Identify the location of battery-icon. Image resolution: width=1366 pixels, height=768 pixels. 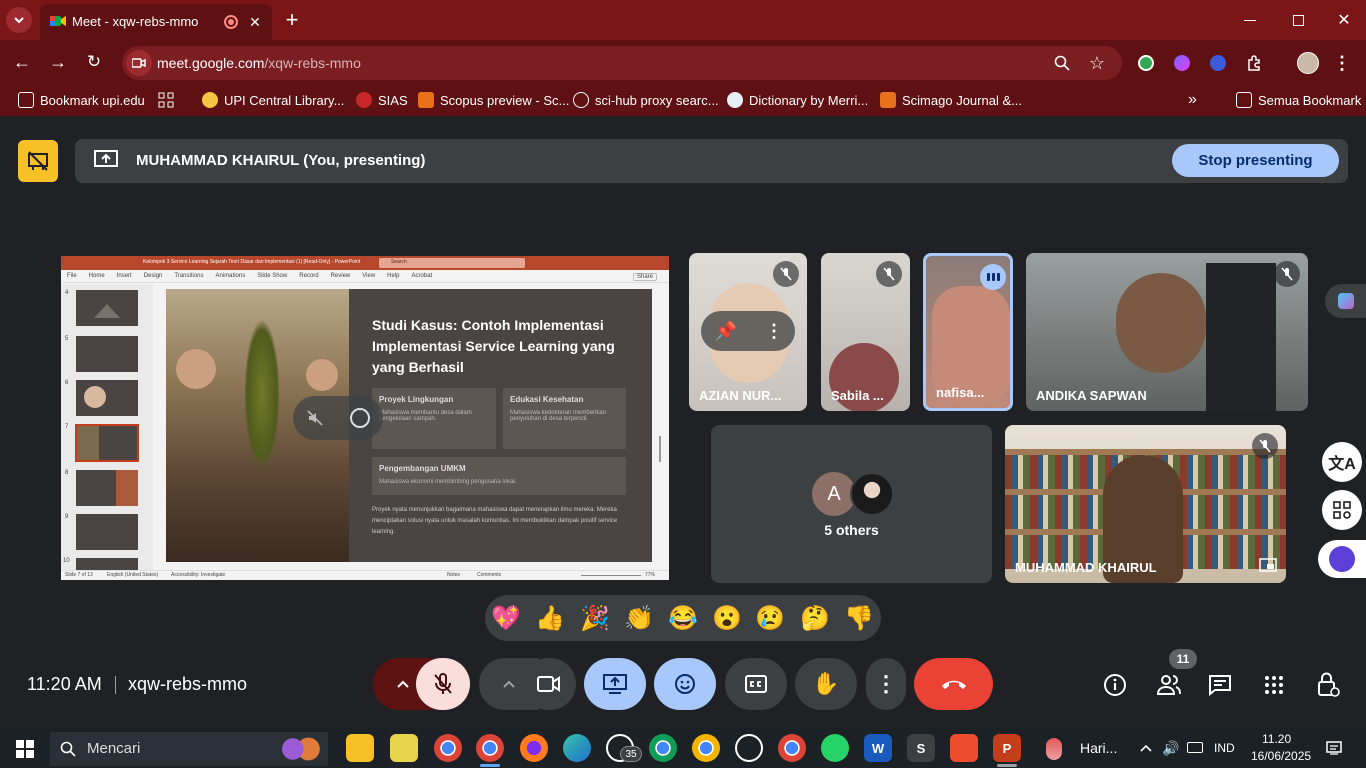
(1195, 747).